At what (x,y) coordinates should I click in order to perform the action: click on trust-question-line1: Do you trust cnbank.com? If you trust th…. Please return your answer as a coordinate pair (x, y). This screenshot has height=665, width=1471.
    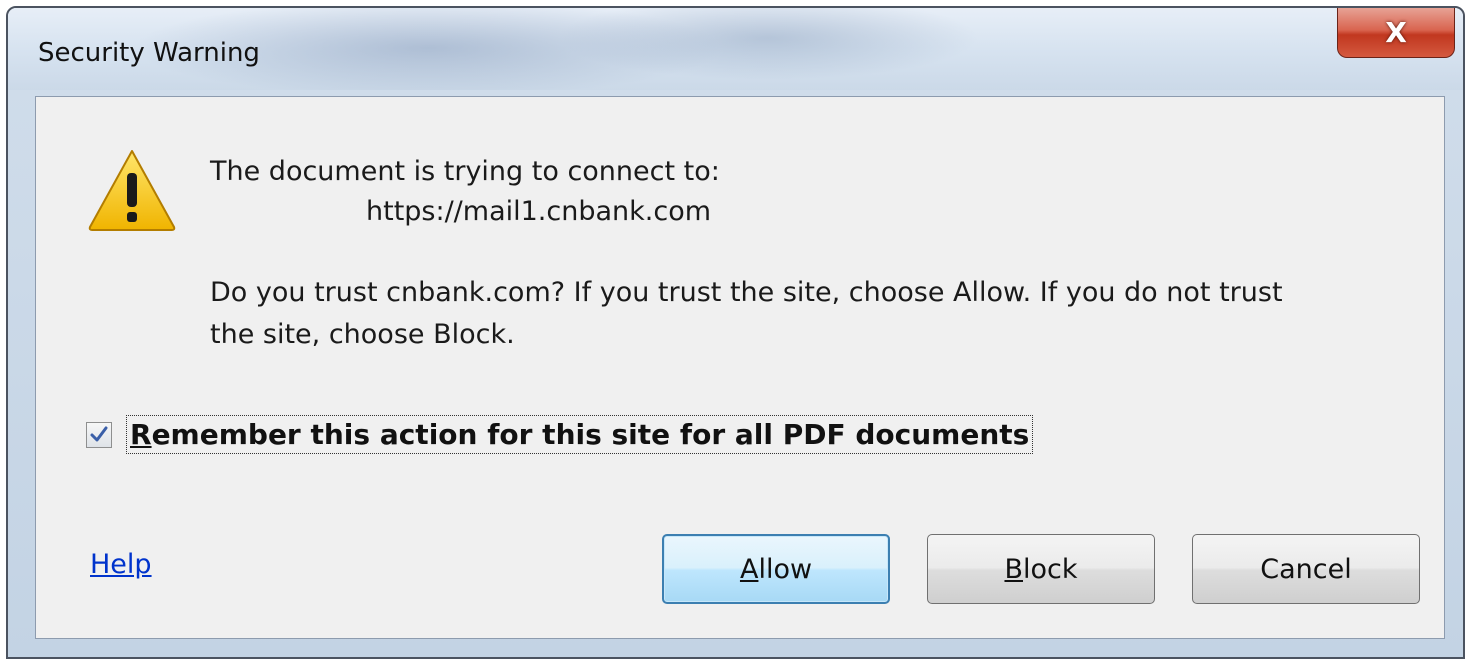
    Looking at the image, I should click on (746, 292).